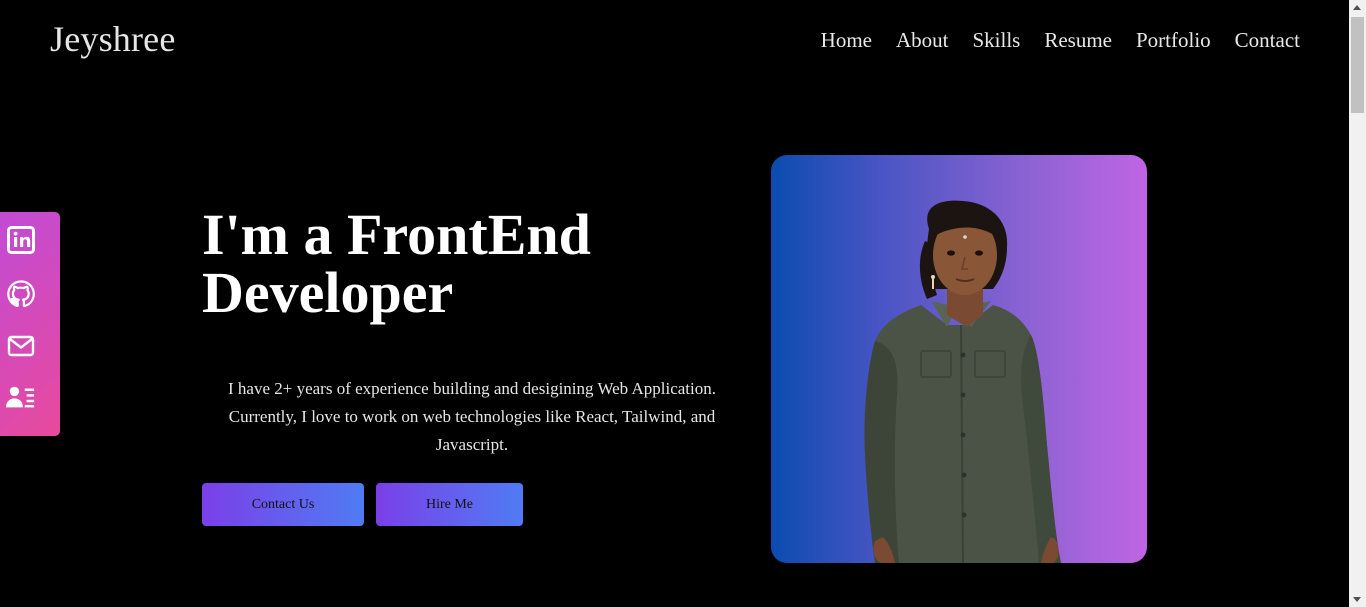 The height and width of the screenshot is (607, 1366). Describe the element at coordinates (1357, 303) in the screenshot. I see `vertical-scrollbar` at that location.